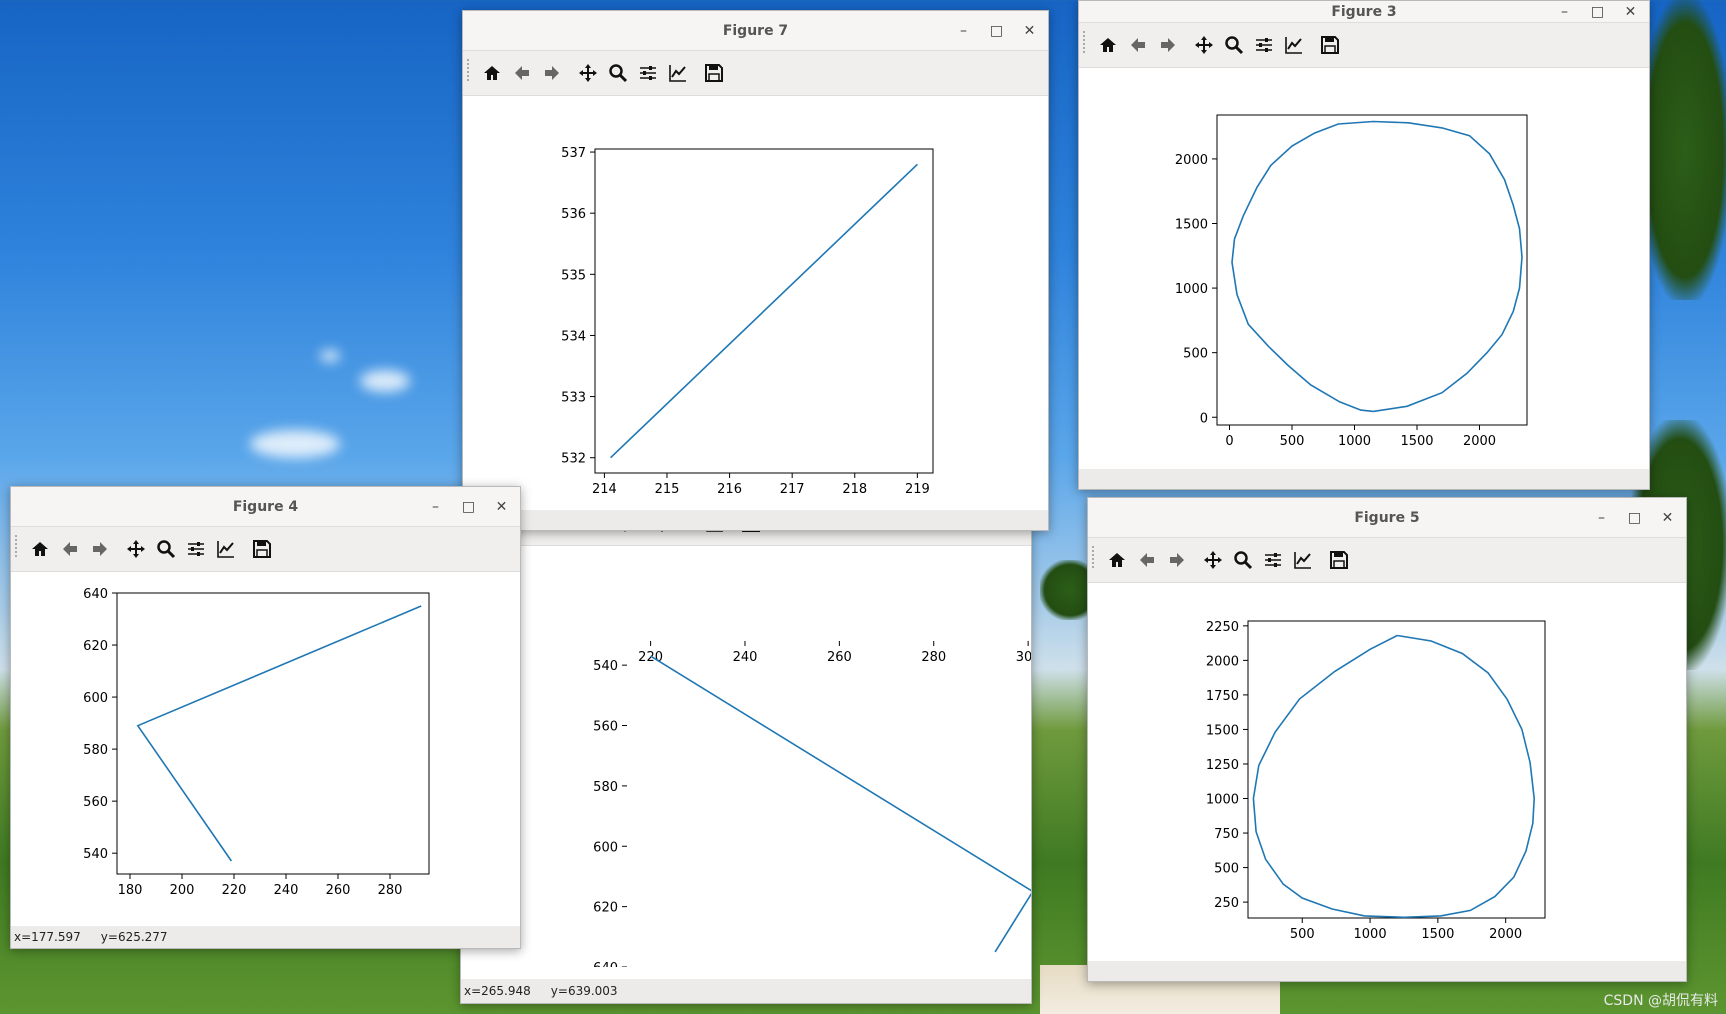 The height and width of the screenshot is (1014, 1726). I want to click on x-tick-label: 180, so click(130, 890).